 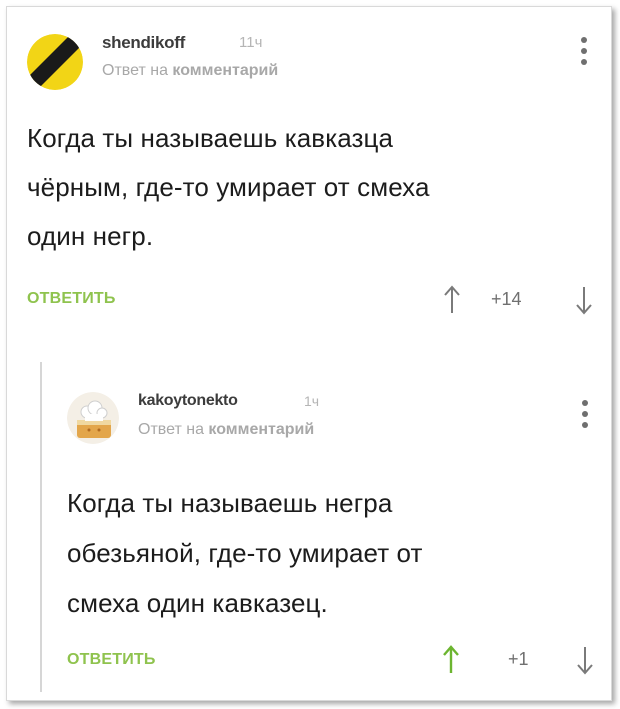 I want to click on vote-score: +14, so click(x=506, y=299).